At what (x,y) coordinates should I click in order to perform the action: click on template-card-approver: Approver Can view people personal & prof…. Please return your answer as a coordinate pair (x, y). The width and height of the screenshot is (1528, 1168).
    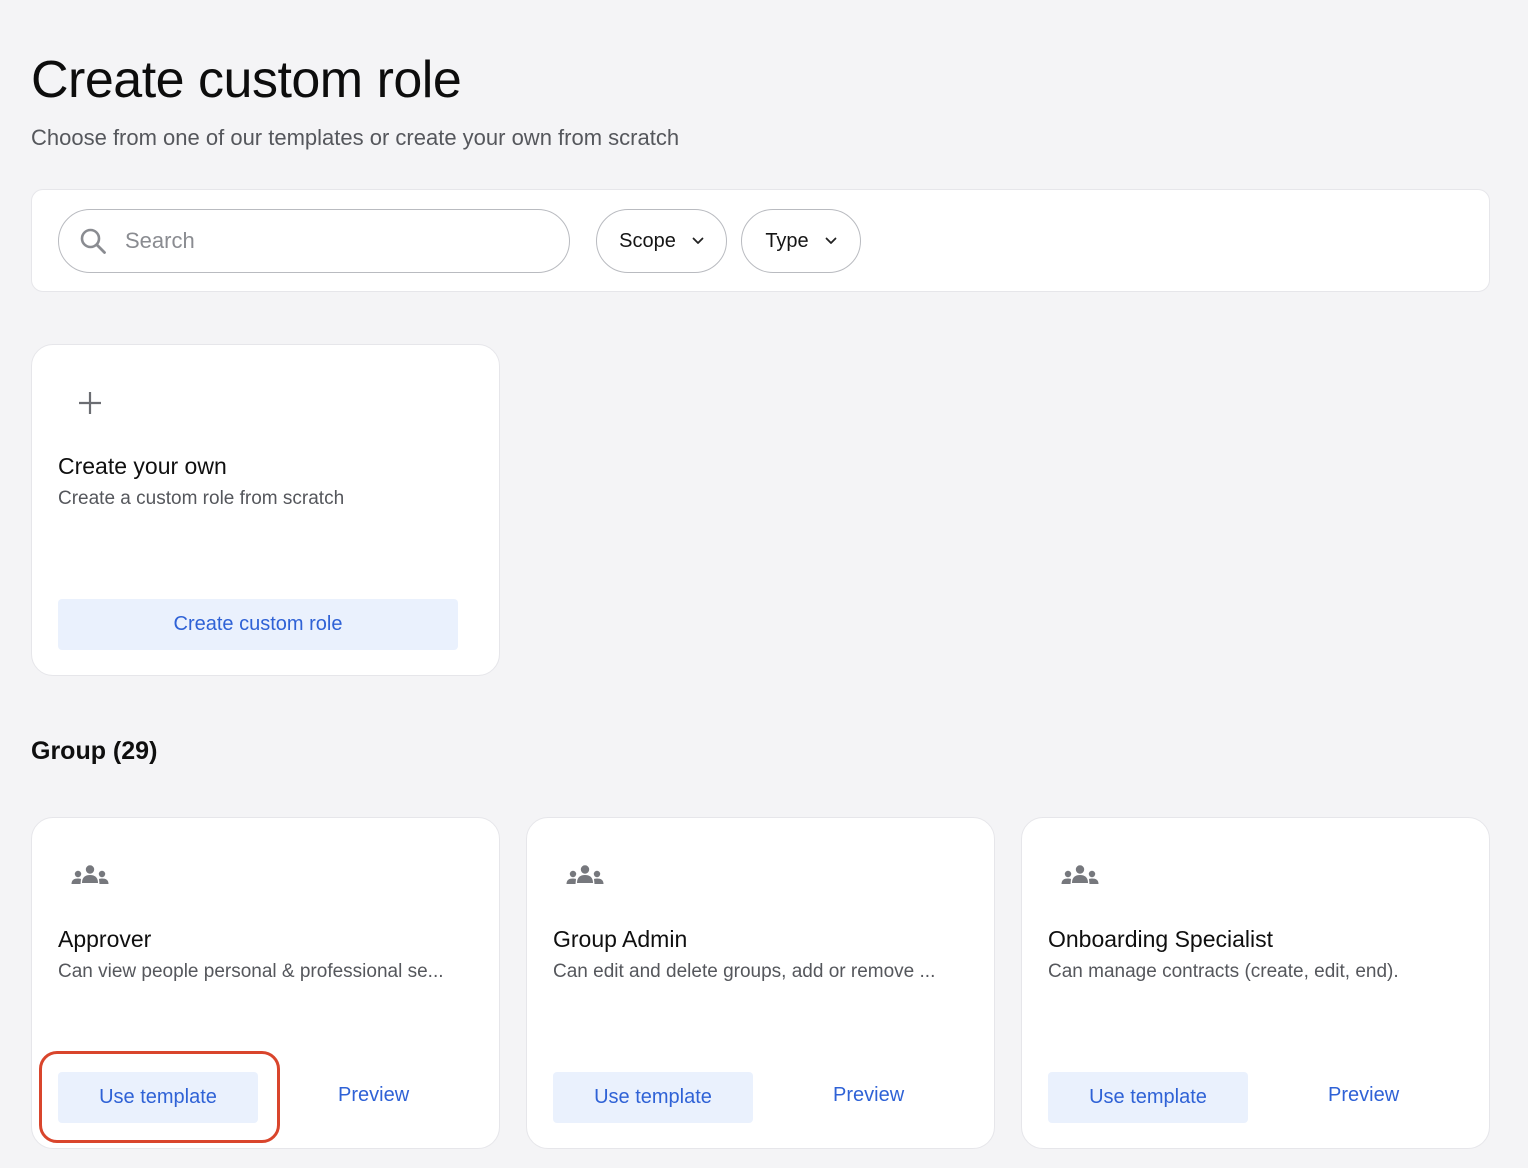
    Looking at the image, I should click on (265, 983).